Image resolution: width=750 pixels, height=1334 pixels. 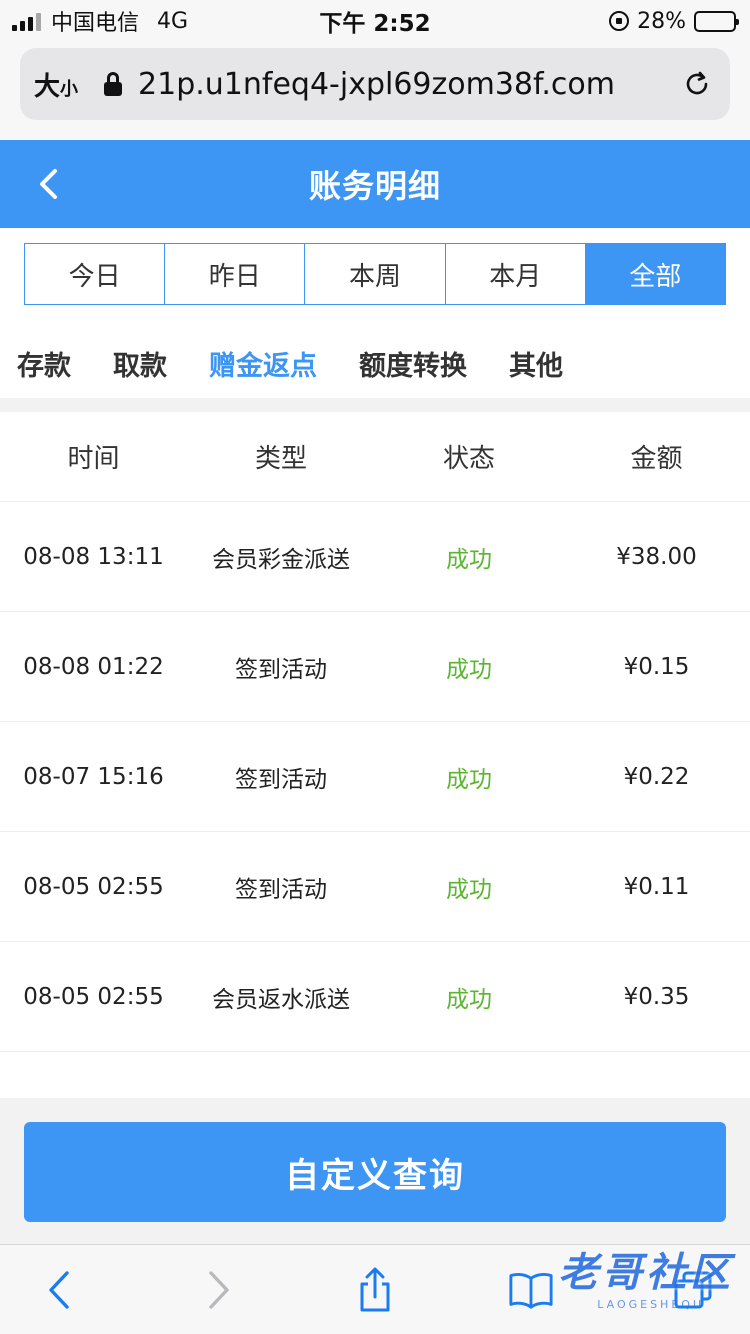 What do you see at coordinates (93, 666) in the screenshot?
I see `cell-time: 08-08 01:22` at bounding box center [93, 666].